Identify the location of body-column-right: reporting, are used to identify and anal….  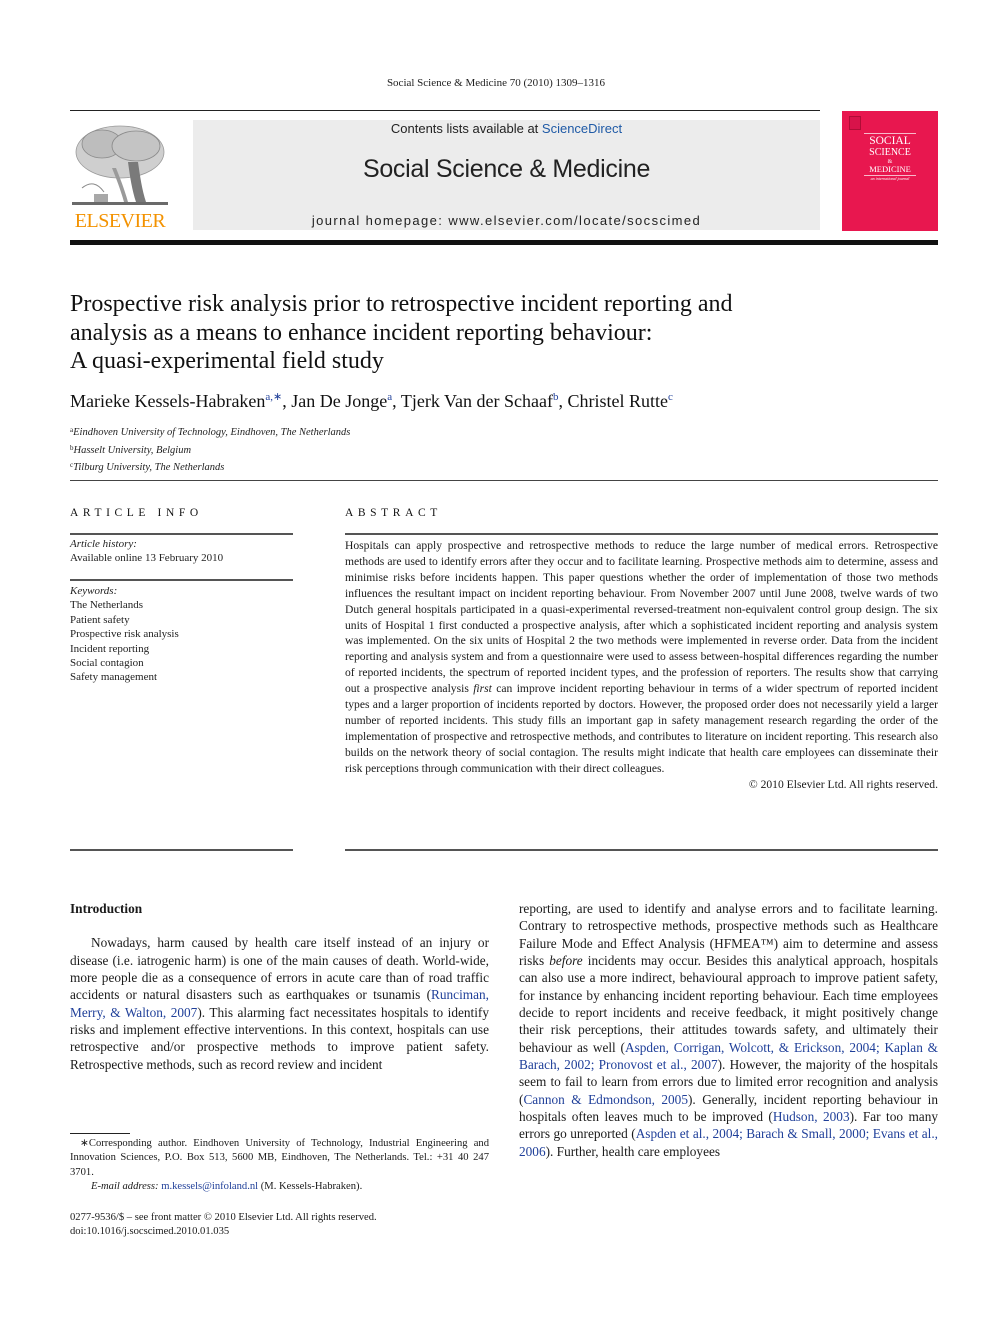
(728, 1030).